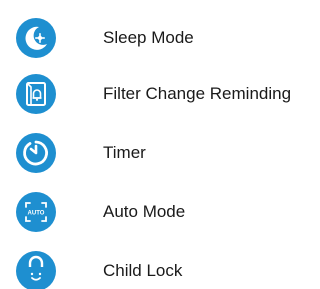  Describe the element at coordinates (36, 94) in the screenshot. I see `filter-reminder-icon` at that location.